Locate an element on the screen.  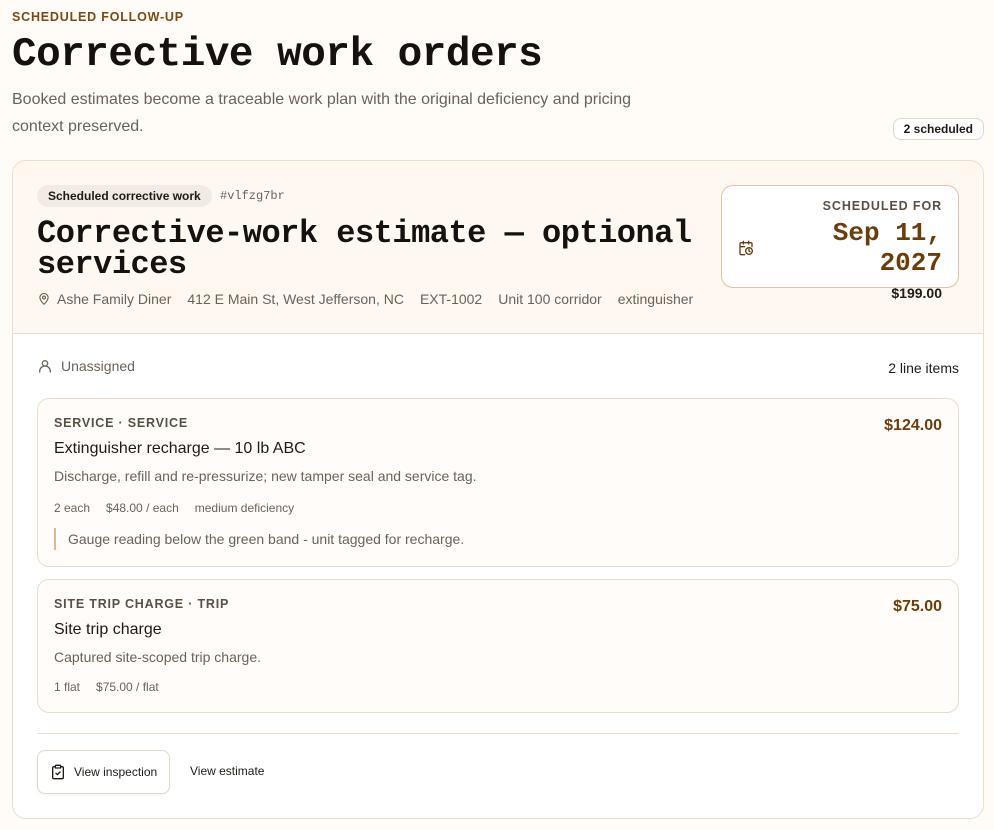
customer-location: Ashe Family Diner is located at coordinates (104, 299).